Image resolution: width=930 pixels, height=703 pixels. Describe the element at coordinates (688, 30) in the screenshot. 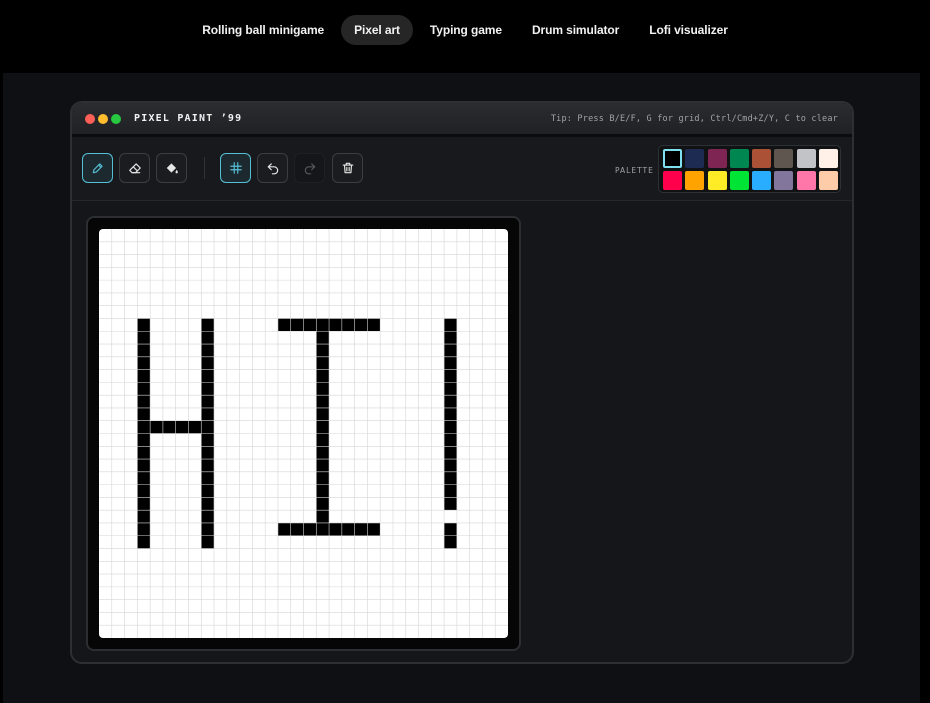

I see `nav-item-lofi-visualizer: Lofi visualizer` at that location.